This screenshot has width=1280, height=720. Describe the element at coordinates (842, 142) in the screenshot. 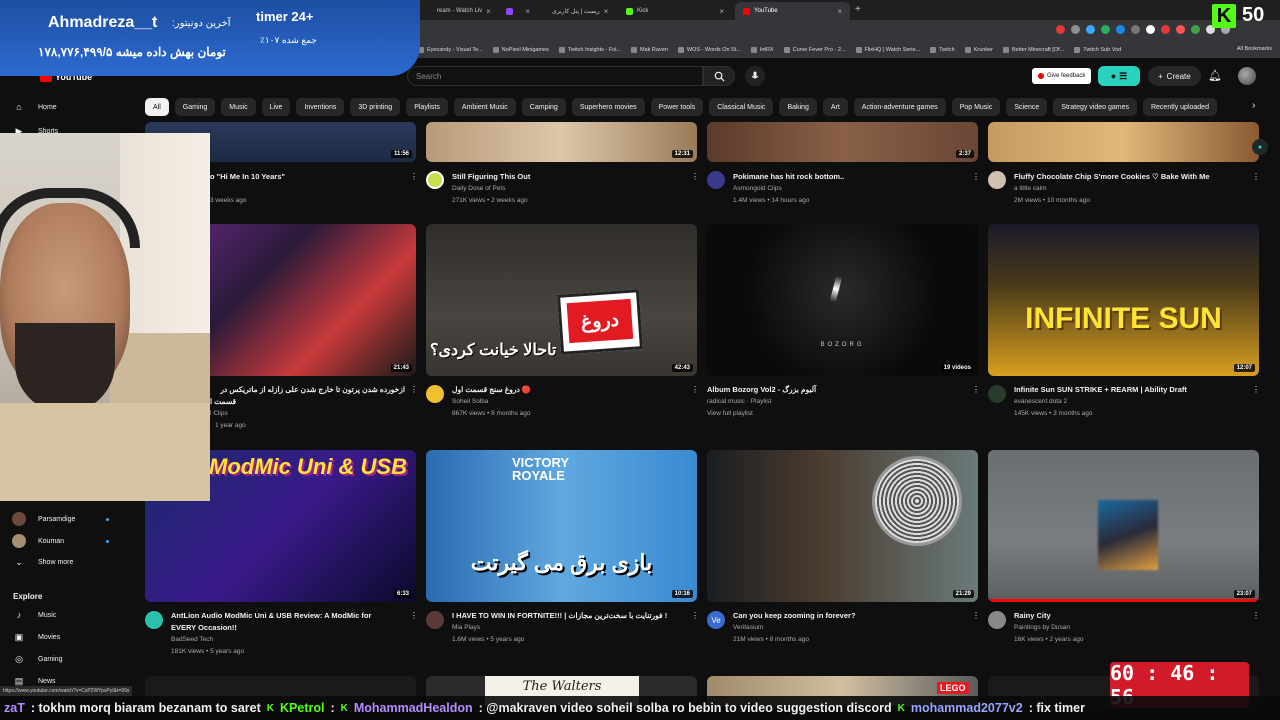

I see `video-thumbnail: 2:37` at that location.